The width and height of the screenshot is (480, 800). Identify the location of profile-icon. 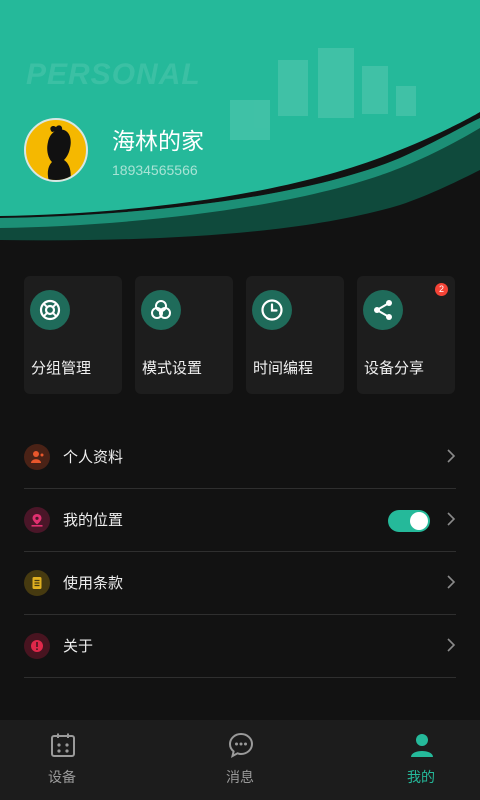
(37, 457).